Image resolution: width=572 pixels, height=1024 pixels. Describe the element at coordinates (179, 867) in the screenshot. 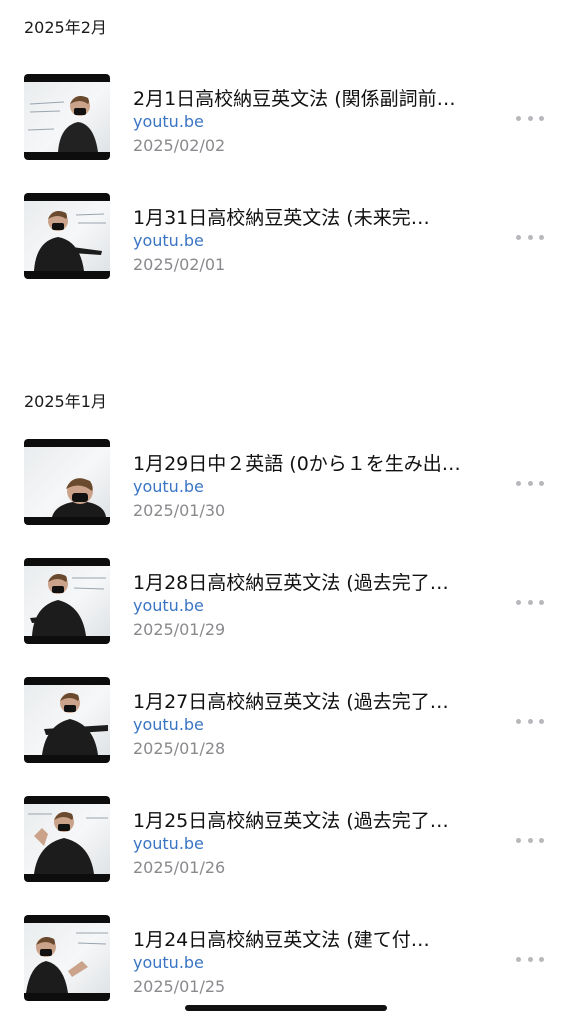

I see `link-date: 2025/01/26` at that location.